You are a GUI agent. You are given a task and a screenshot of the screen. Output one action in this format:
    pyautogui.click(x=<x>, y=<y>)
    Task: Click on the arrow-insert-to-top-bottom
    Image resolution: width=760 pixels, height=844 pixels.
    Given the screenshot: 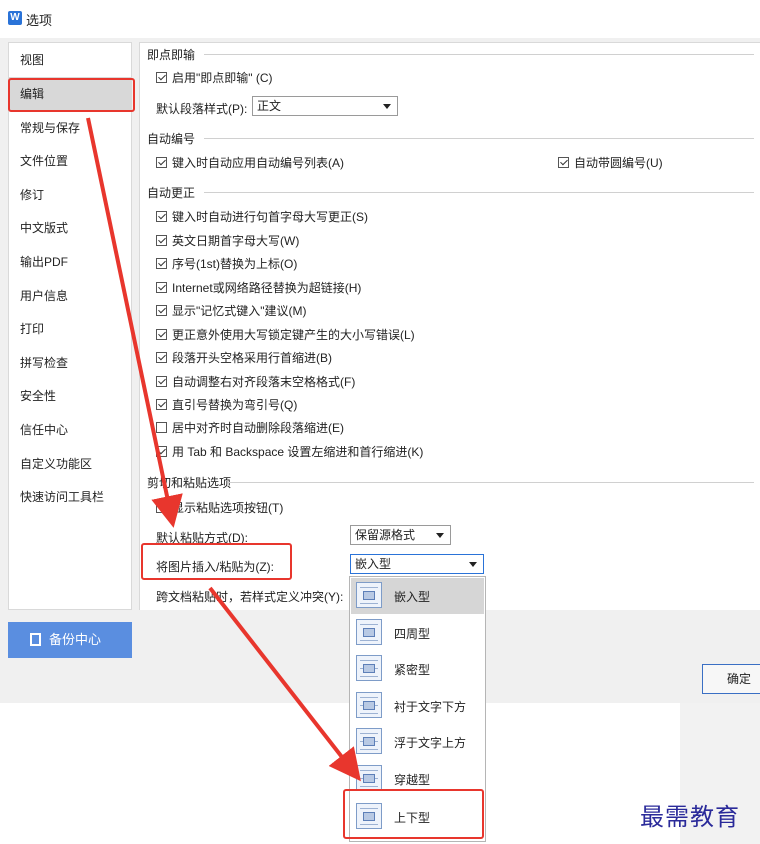 What is the action you would take?
    pyautogui.click(x=284, y=684)
    